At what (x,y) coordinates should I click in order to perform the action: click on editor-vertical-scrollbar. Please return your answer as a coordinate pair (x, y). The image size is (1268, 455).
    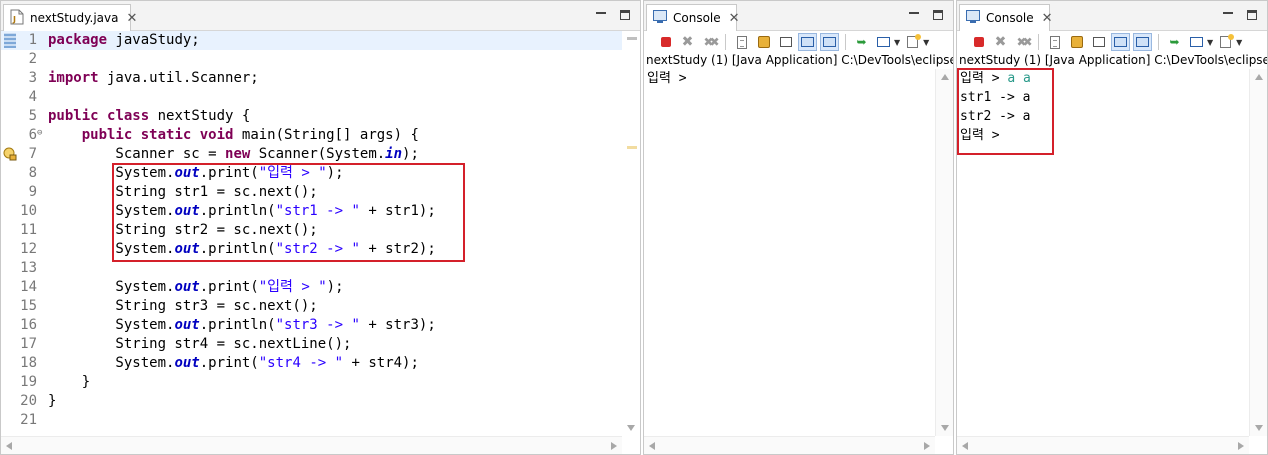
    Looking at the image, I should click on (631, 233).